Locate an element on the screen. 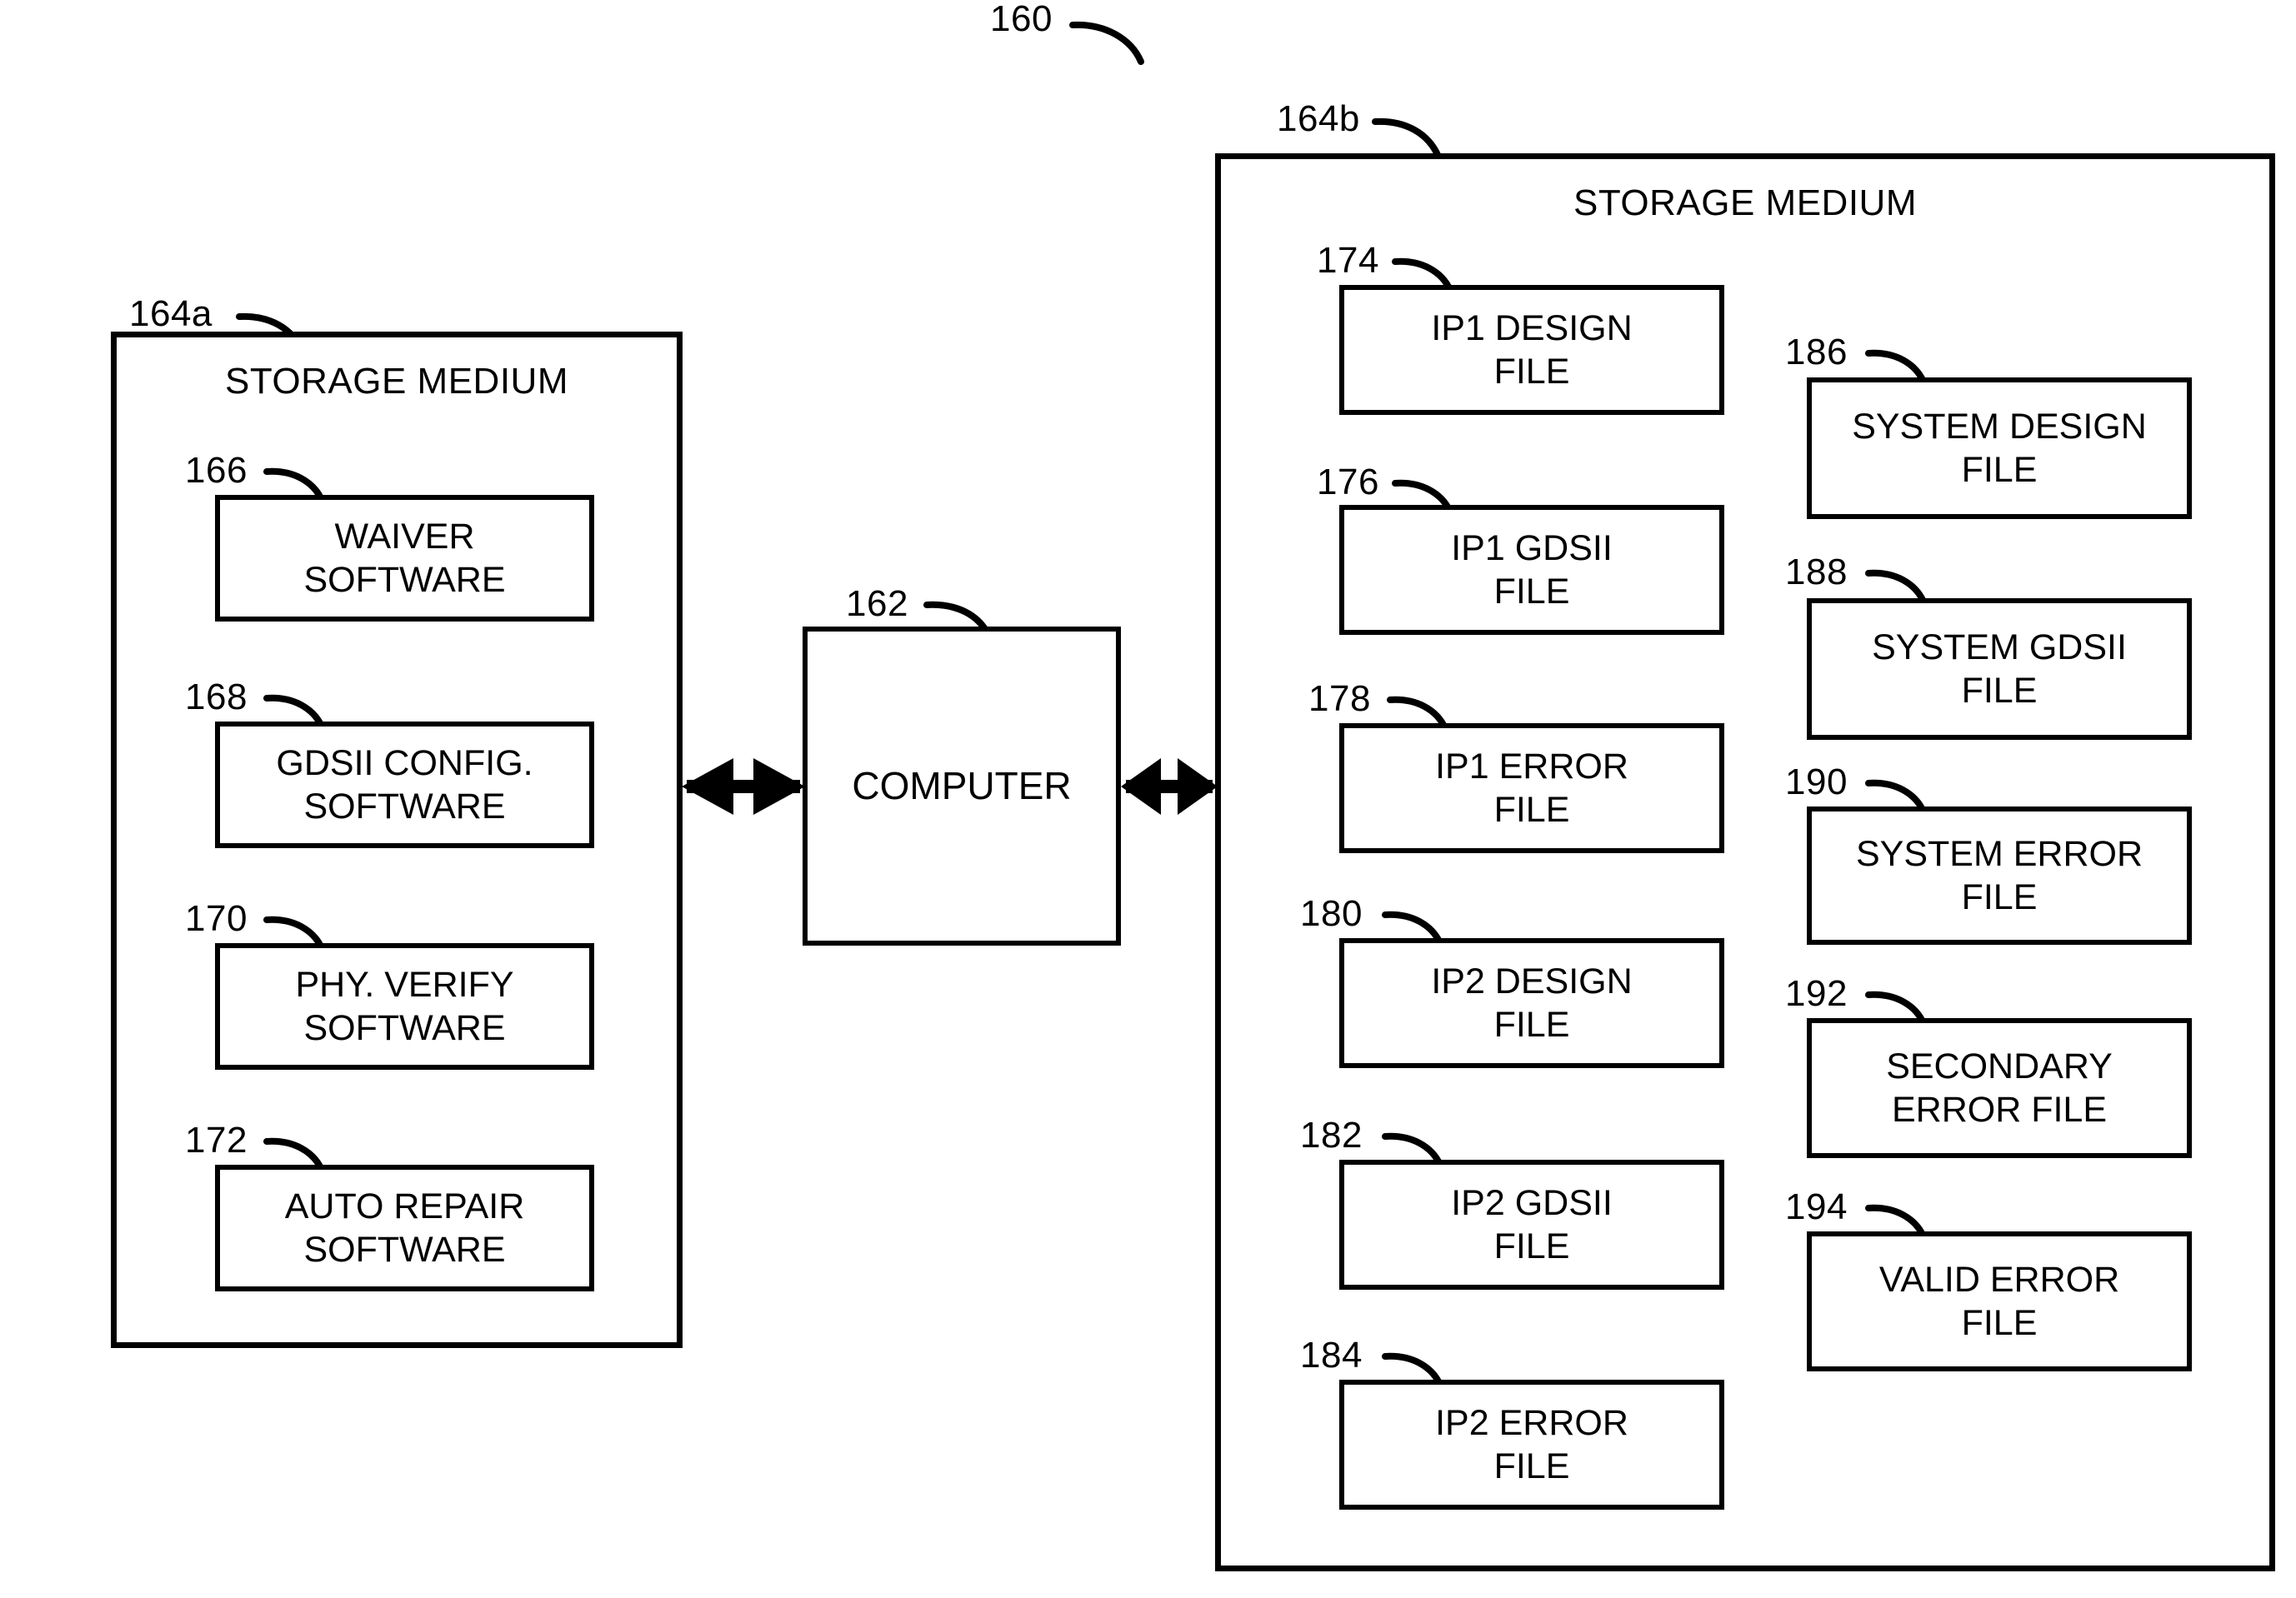 This screenshot has width=2296, height=1598. valid-error-file-ref-194: 194 is located at coordinates (1816, 1206).